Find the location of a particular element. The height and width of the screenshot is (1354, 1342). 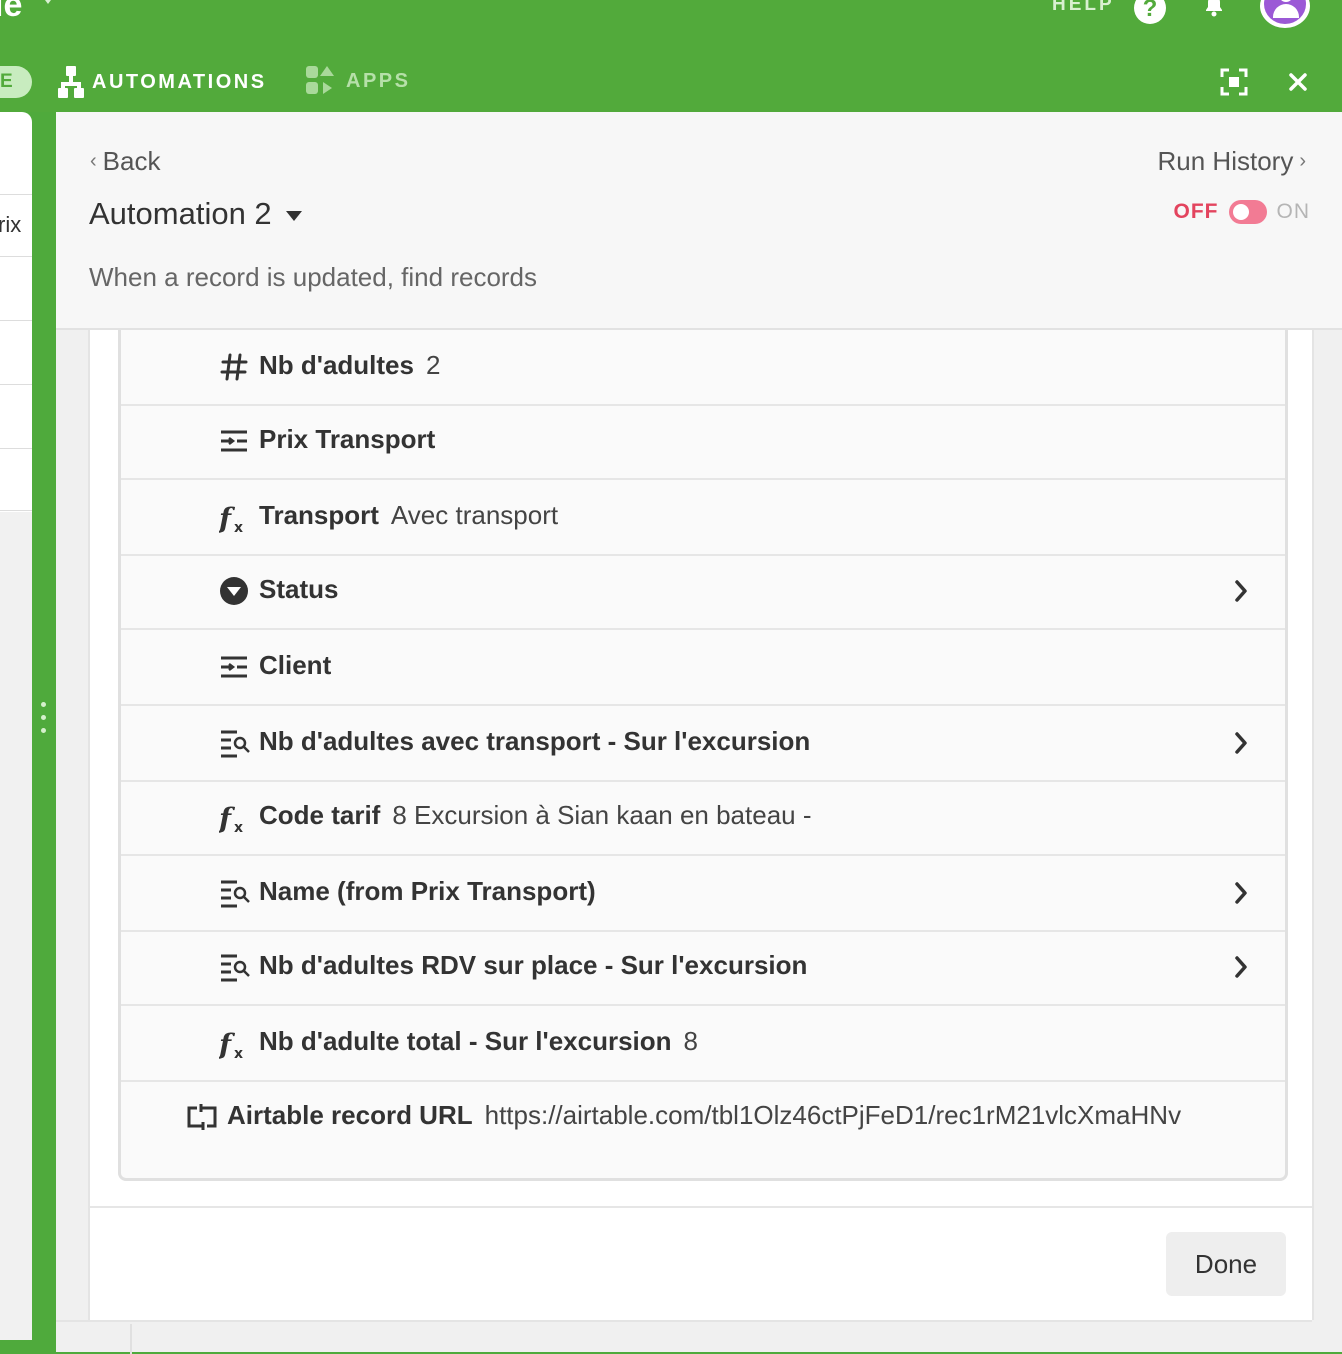

chevron-right-icon: › is located at coordinates (1302, 161).